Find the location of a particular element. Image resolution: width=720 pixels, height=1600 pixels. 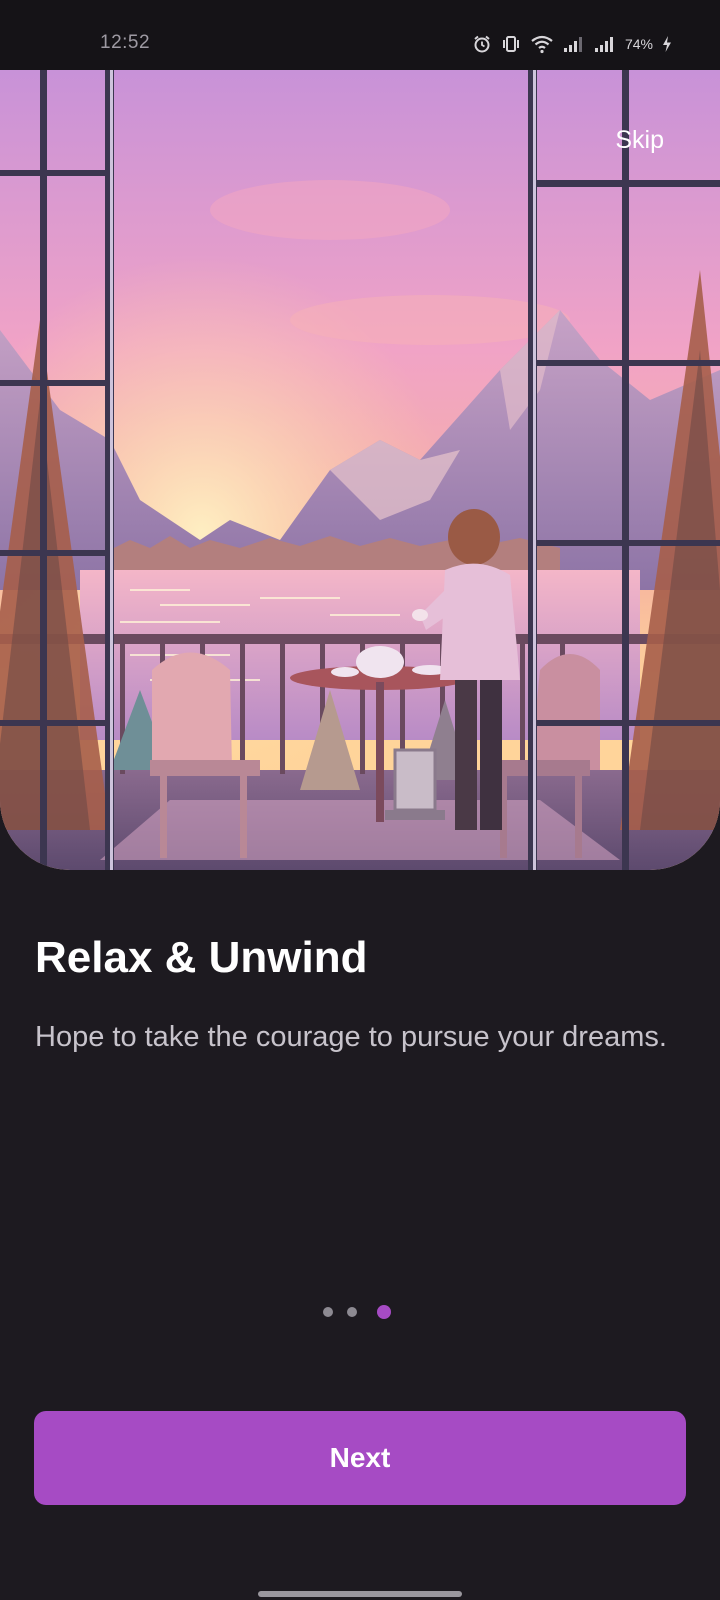

status-bar: 12:52 74% is located at coordinates (360, 35).